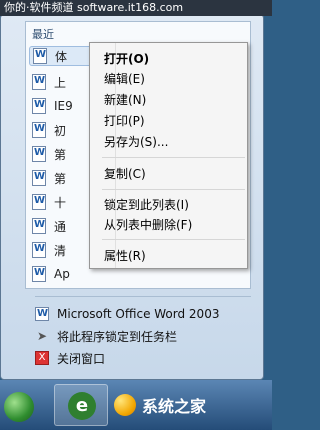  What do you see at coordinates (61, 56) in the screenshot?
I see `recent-item-label: 体` at bounding box center [61, 56].